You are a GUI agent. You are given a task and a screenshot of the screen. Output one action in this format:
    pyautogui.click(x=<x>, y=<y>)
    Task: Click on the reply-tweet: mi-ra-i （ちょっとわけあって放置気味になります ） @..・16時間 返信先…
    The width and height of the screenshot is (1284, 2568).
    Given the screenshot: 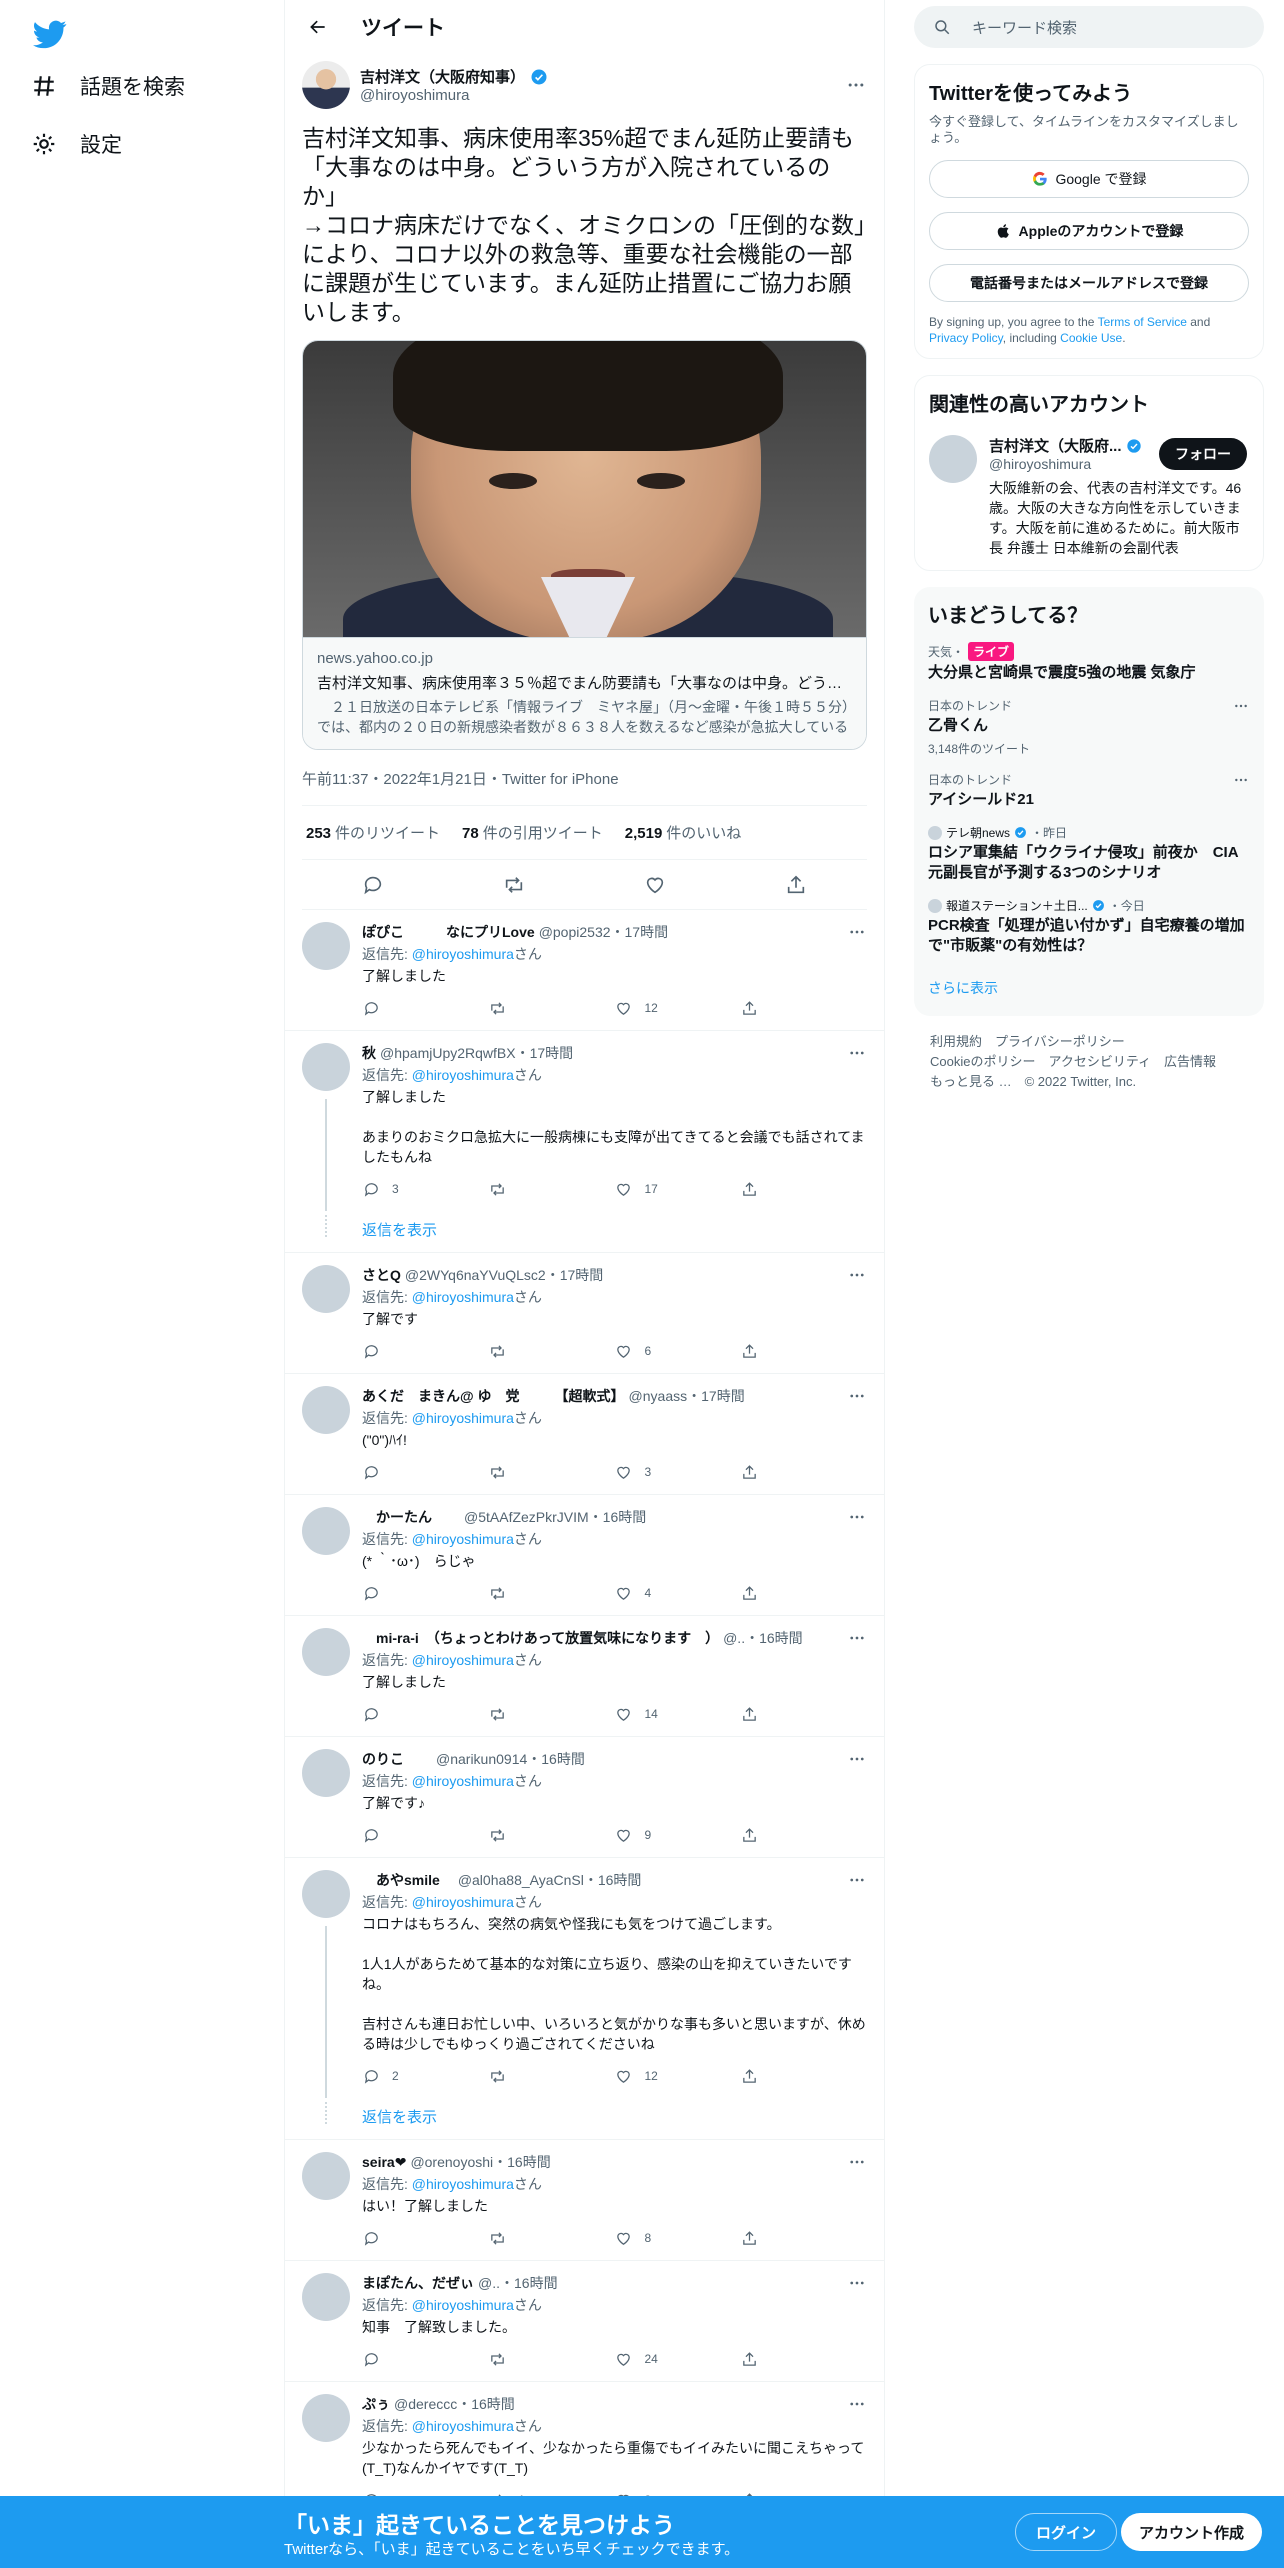 What is the action you would take?
    pyautogui.click(x=584, y=1676)
    